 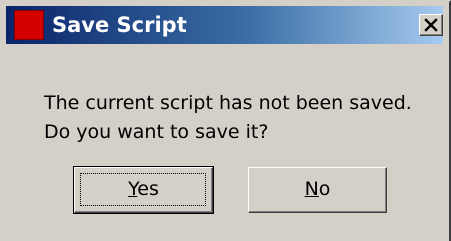 What do you see at coordinates (228, 103) in the screenshot?
I see `message-line-1: The current script has not been saved.` at bounding box center [228, 103].